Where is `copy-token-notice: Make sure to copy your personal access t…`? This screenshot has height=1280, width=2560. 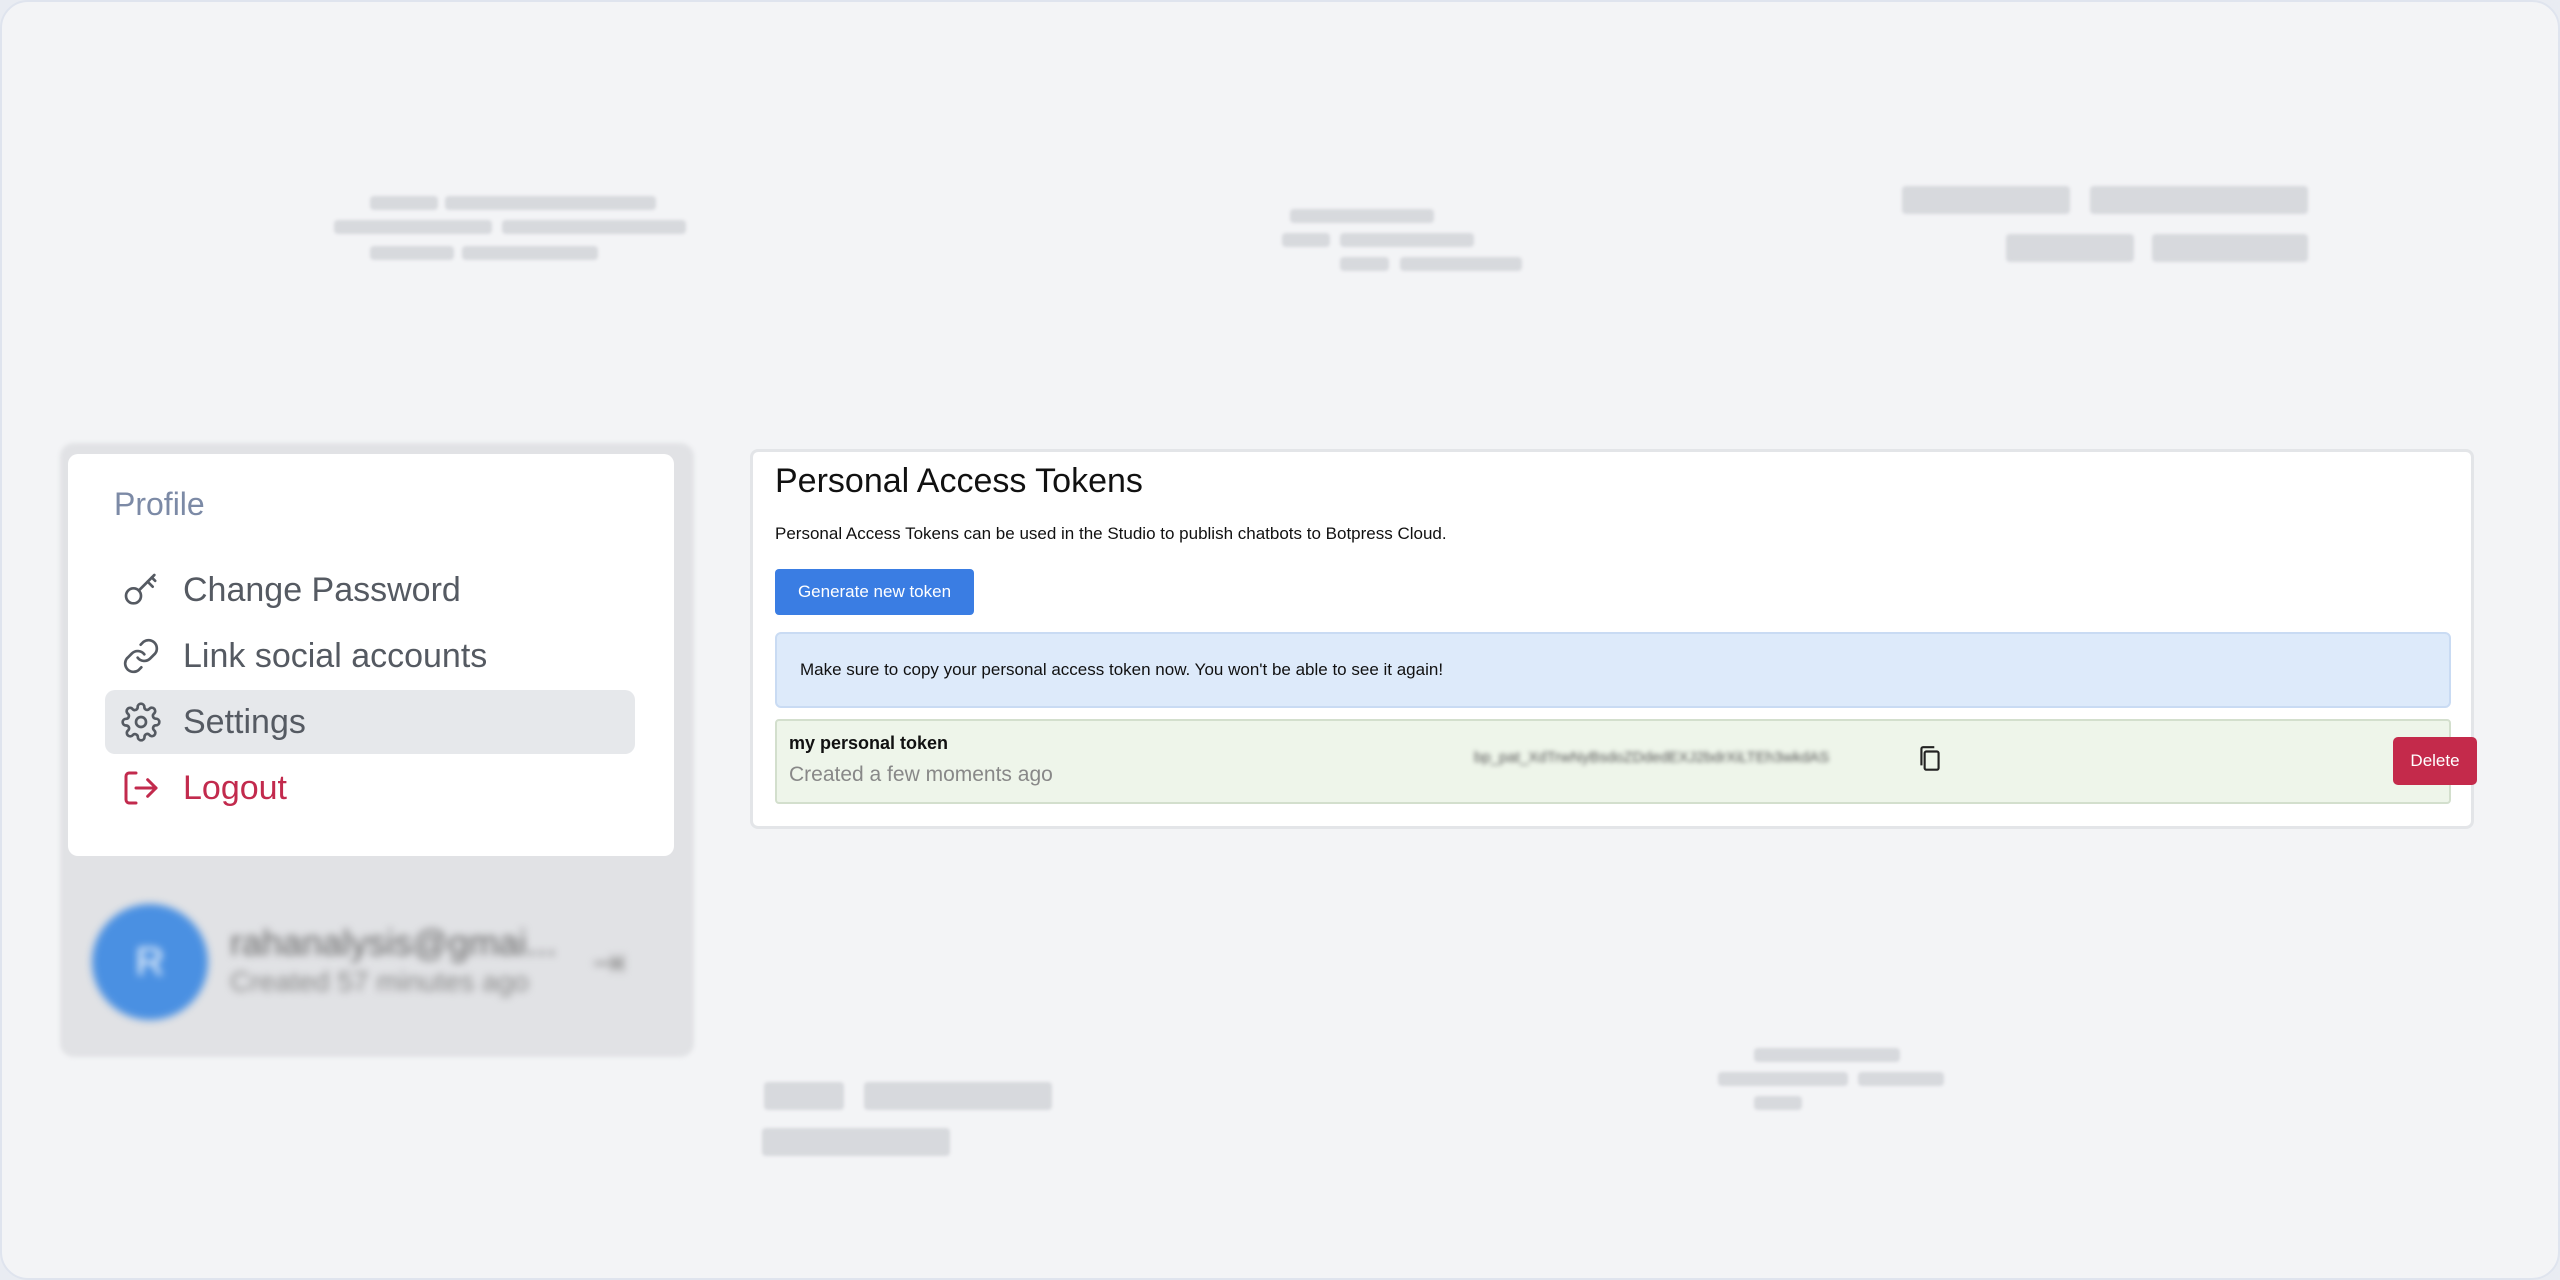
copy-token-notice: Make sure to copy your personal access t… is located at coordinates (1613, 670).